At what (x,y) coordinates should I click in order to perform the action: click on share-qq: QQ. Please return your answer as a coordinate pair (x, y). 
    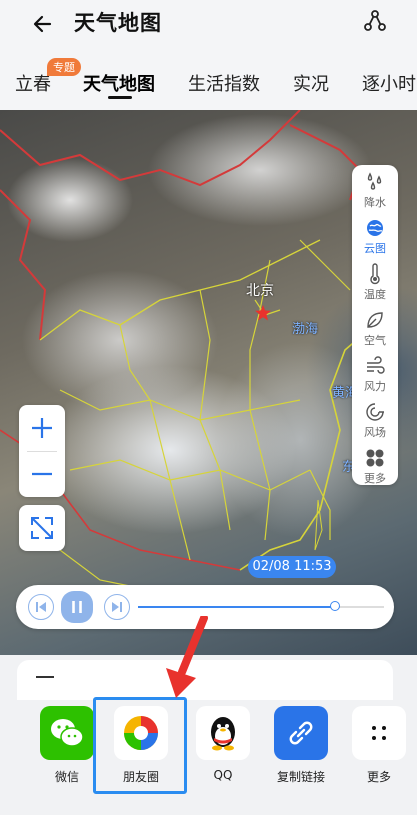
    Looking at the image, I should click on (223, 744).